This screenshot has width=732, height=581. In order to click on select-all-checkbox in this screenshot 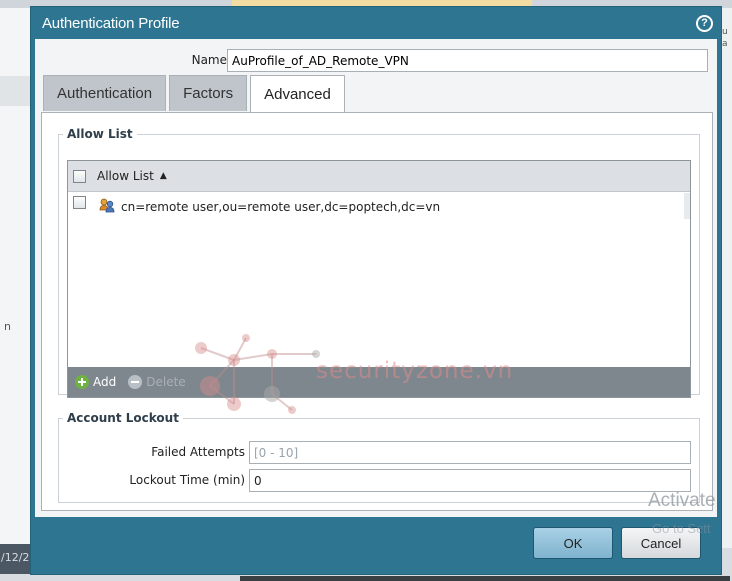, I will do `click(79, 176)`.